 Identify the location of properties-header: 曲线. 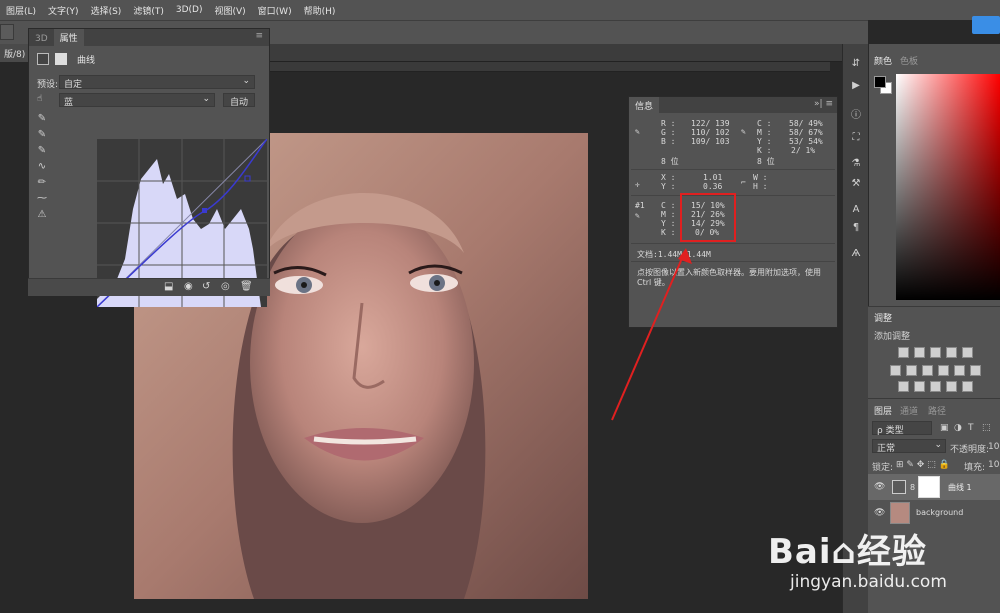
(66, 59).